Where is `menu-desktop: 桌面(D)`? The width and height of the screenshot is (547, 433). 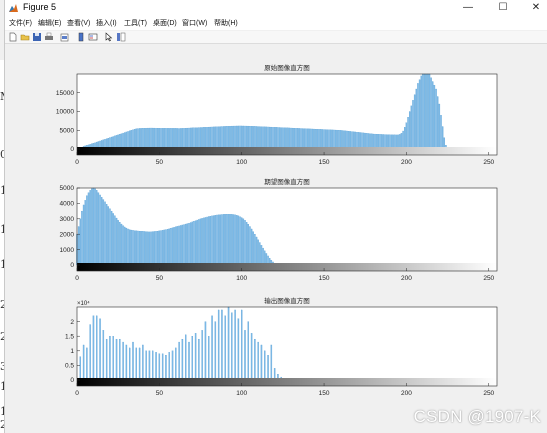 menu-desktop: 桌面(D) is located at coordinates (165, 23).